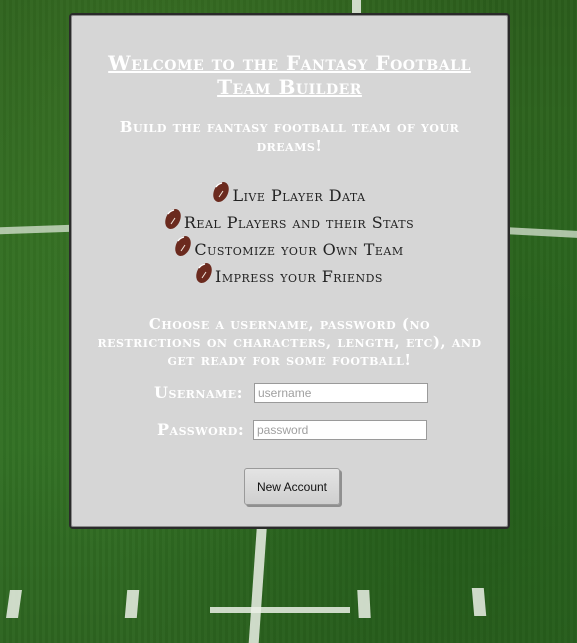  Describe the element at coordinates (299, 276) in the screenshot. I see `feature-label: Impress your Friends` at that location.